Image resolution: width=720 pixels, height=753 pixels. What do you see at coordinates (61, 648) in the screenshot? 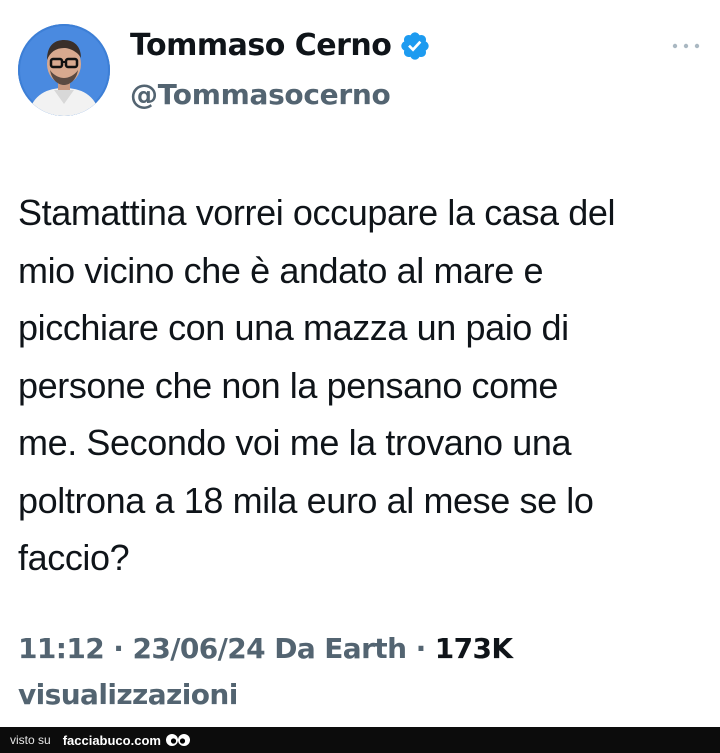
I see `tweet-time: 11:12` at bounding box center [61, 648].